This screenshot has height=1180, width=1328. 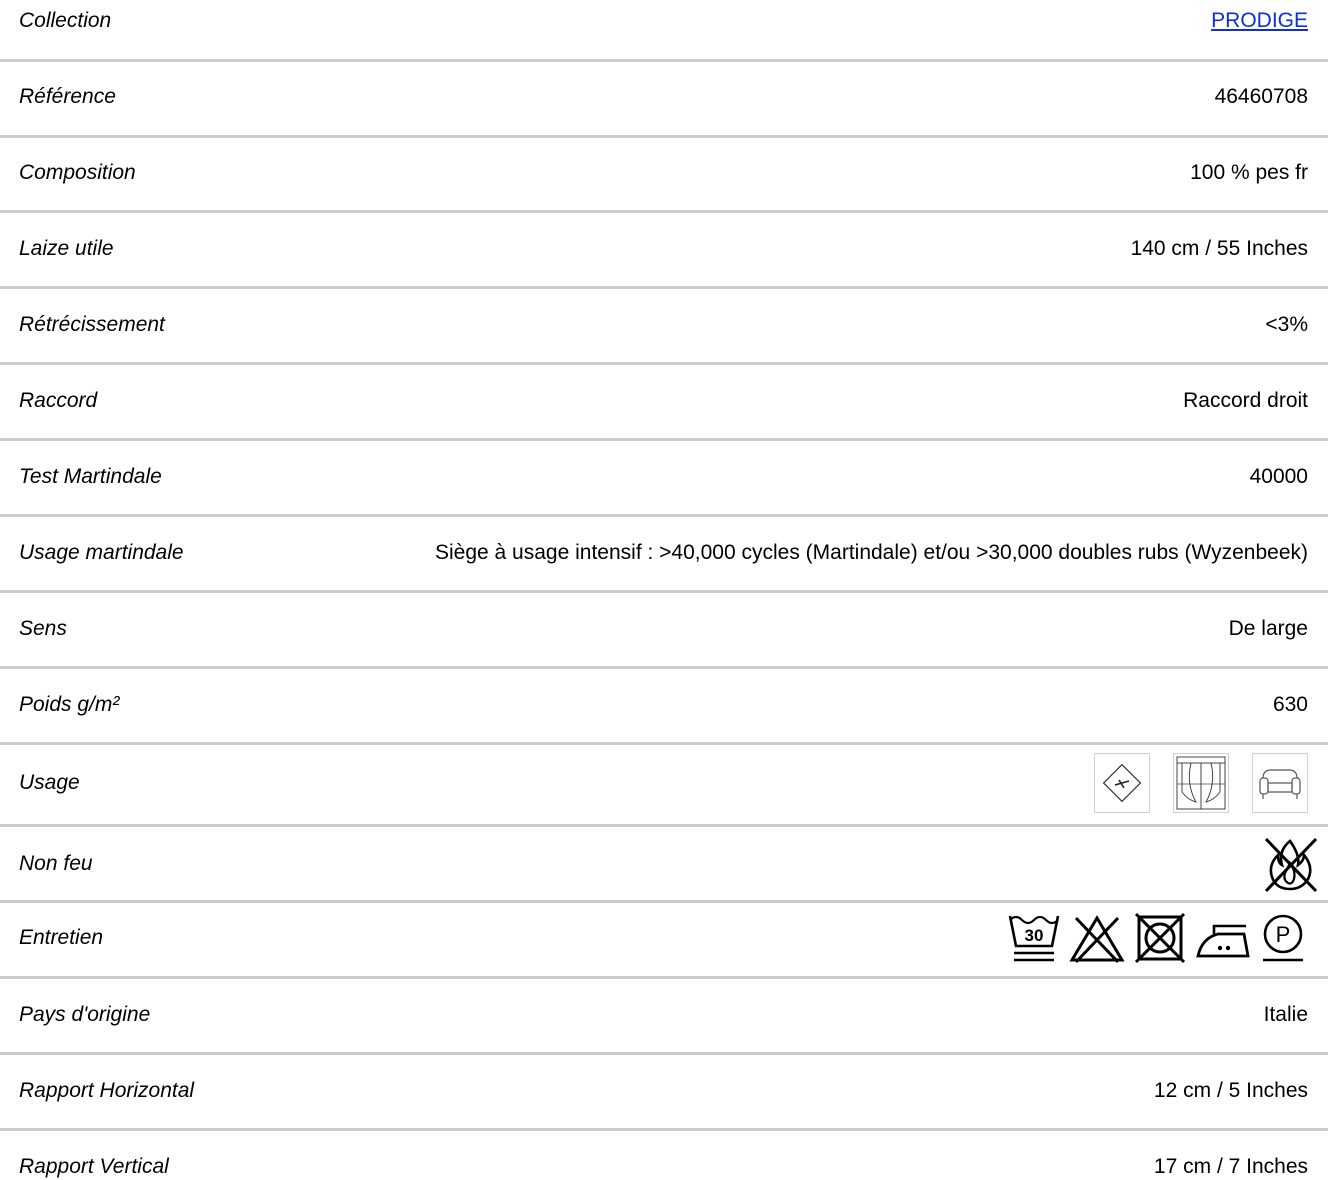 I want to click on care-icons: 30 P, so click(x=1157, y=938).